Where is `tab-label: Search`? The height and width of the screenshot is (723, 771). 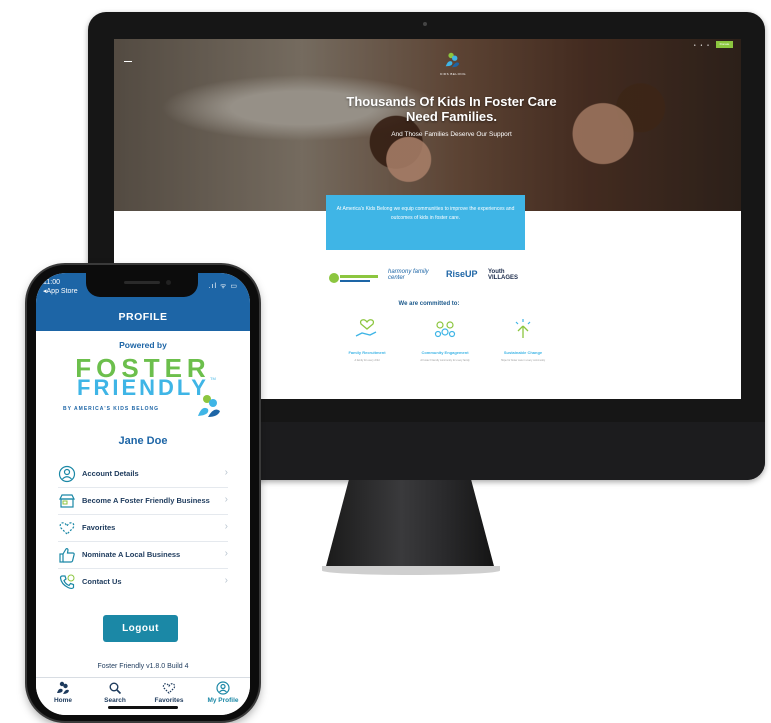
tab-label: Search is located at coordinates (115, 700).